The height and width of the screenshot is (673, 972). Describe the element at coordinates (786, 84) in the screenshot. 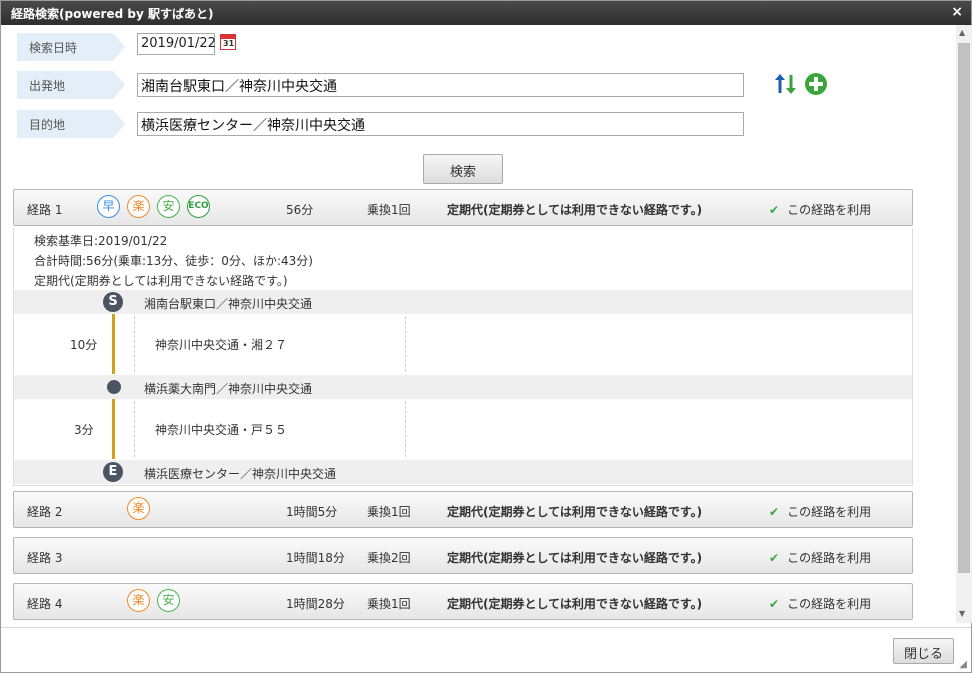

I see `swap-icon` at that location.